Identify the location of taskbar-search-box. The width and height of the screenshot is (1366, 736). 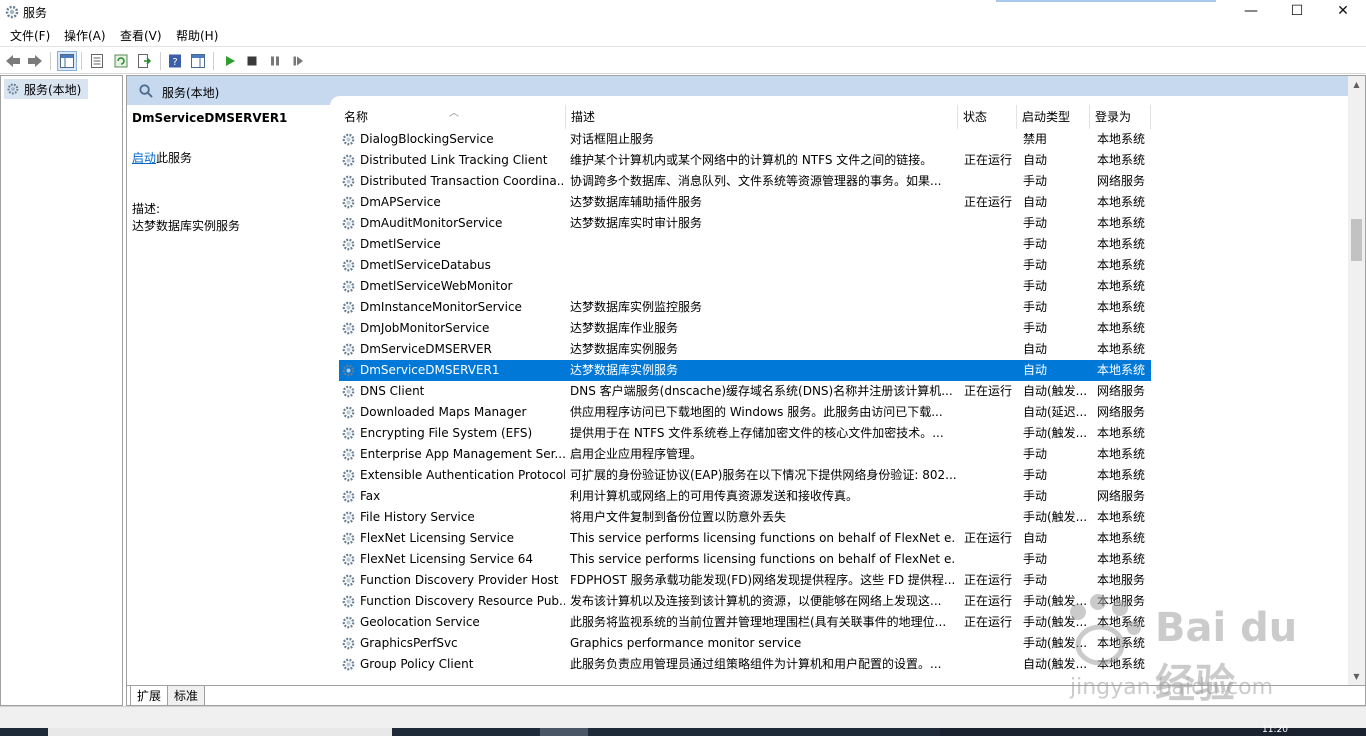
(220, 732).